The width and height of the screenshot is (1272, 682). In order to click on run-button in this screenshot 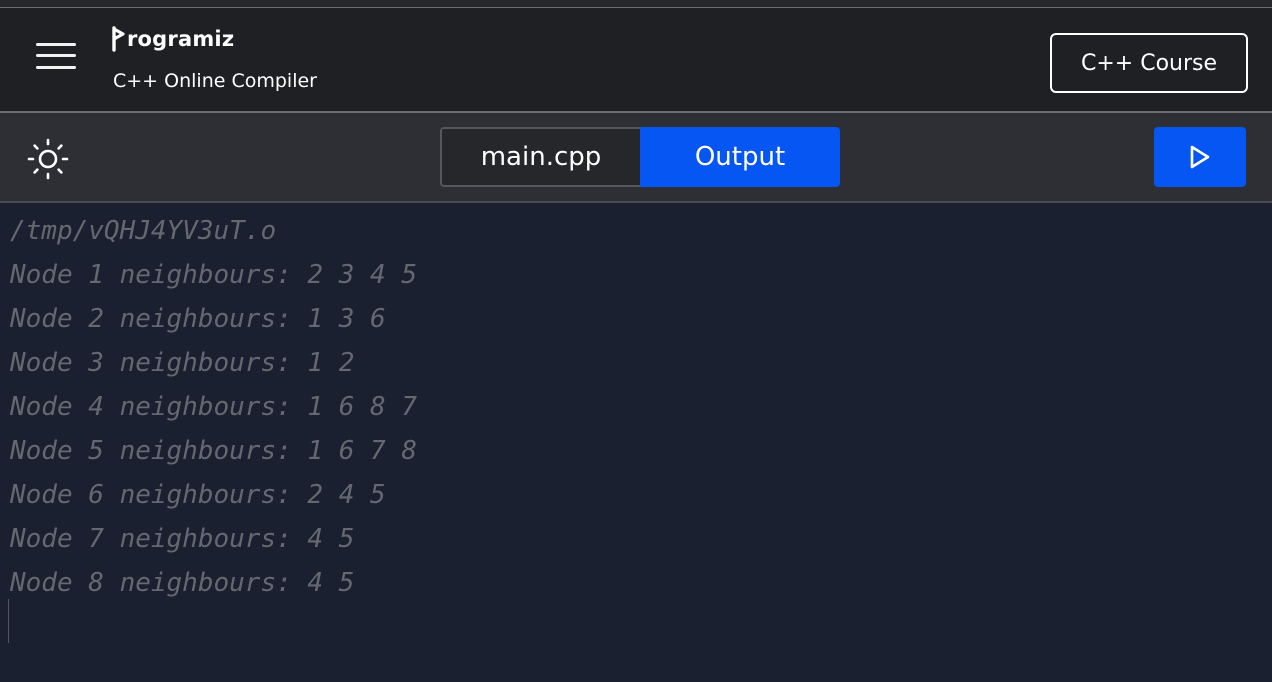, I will do `click(1200, 157)`.